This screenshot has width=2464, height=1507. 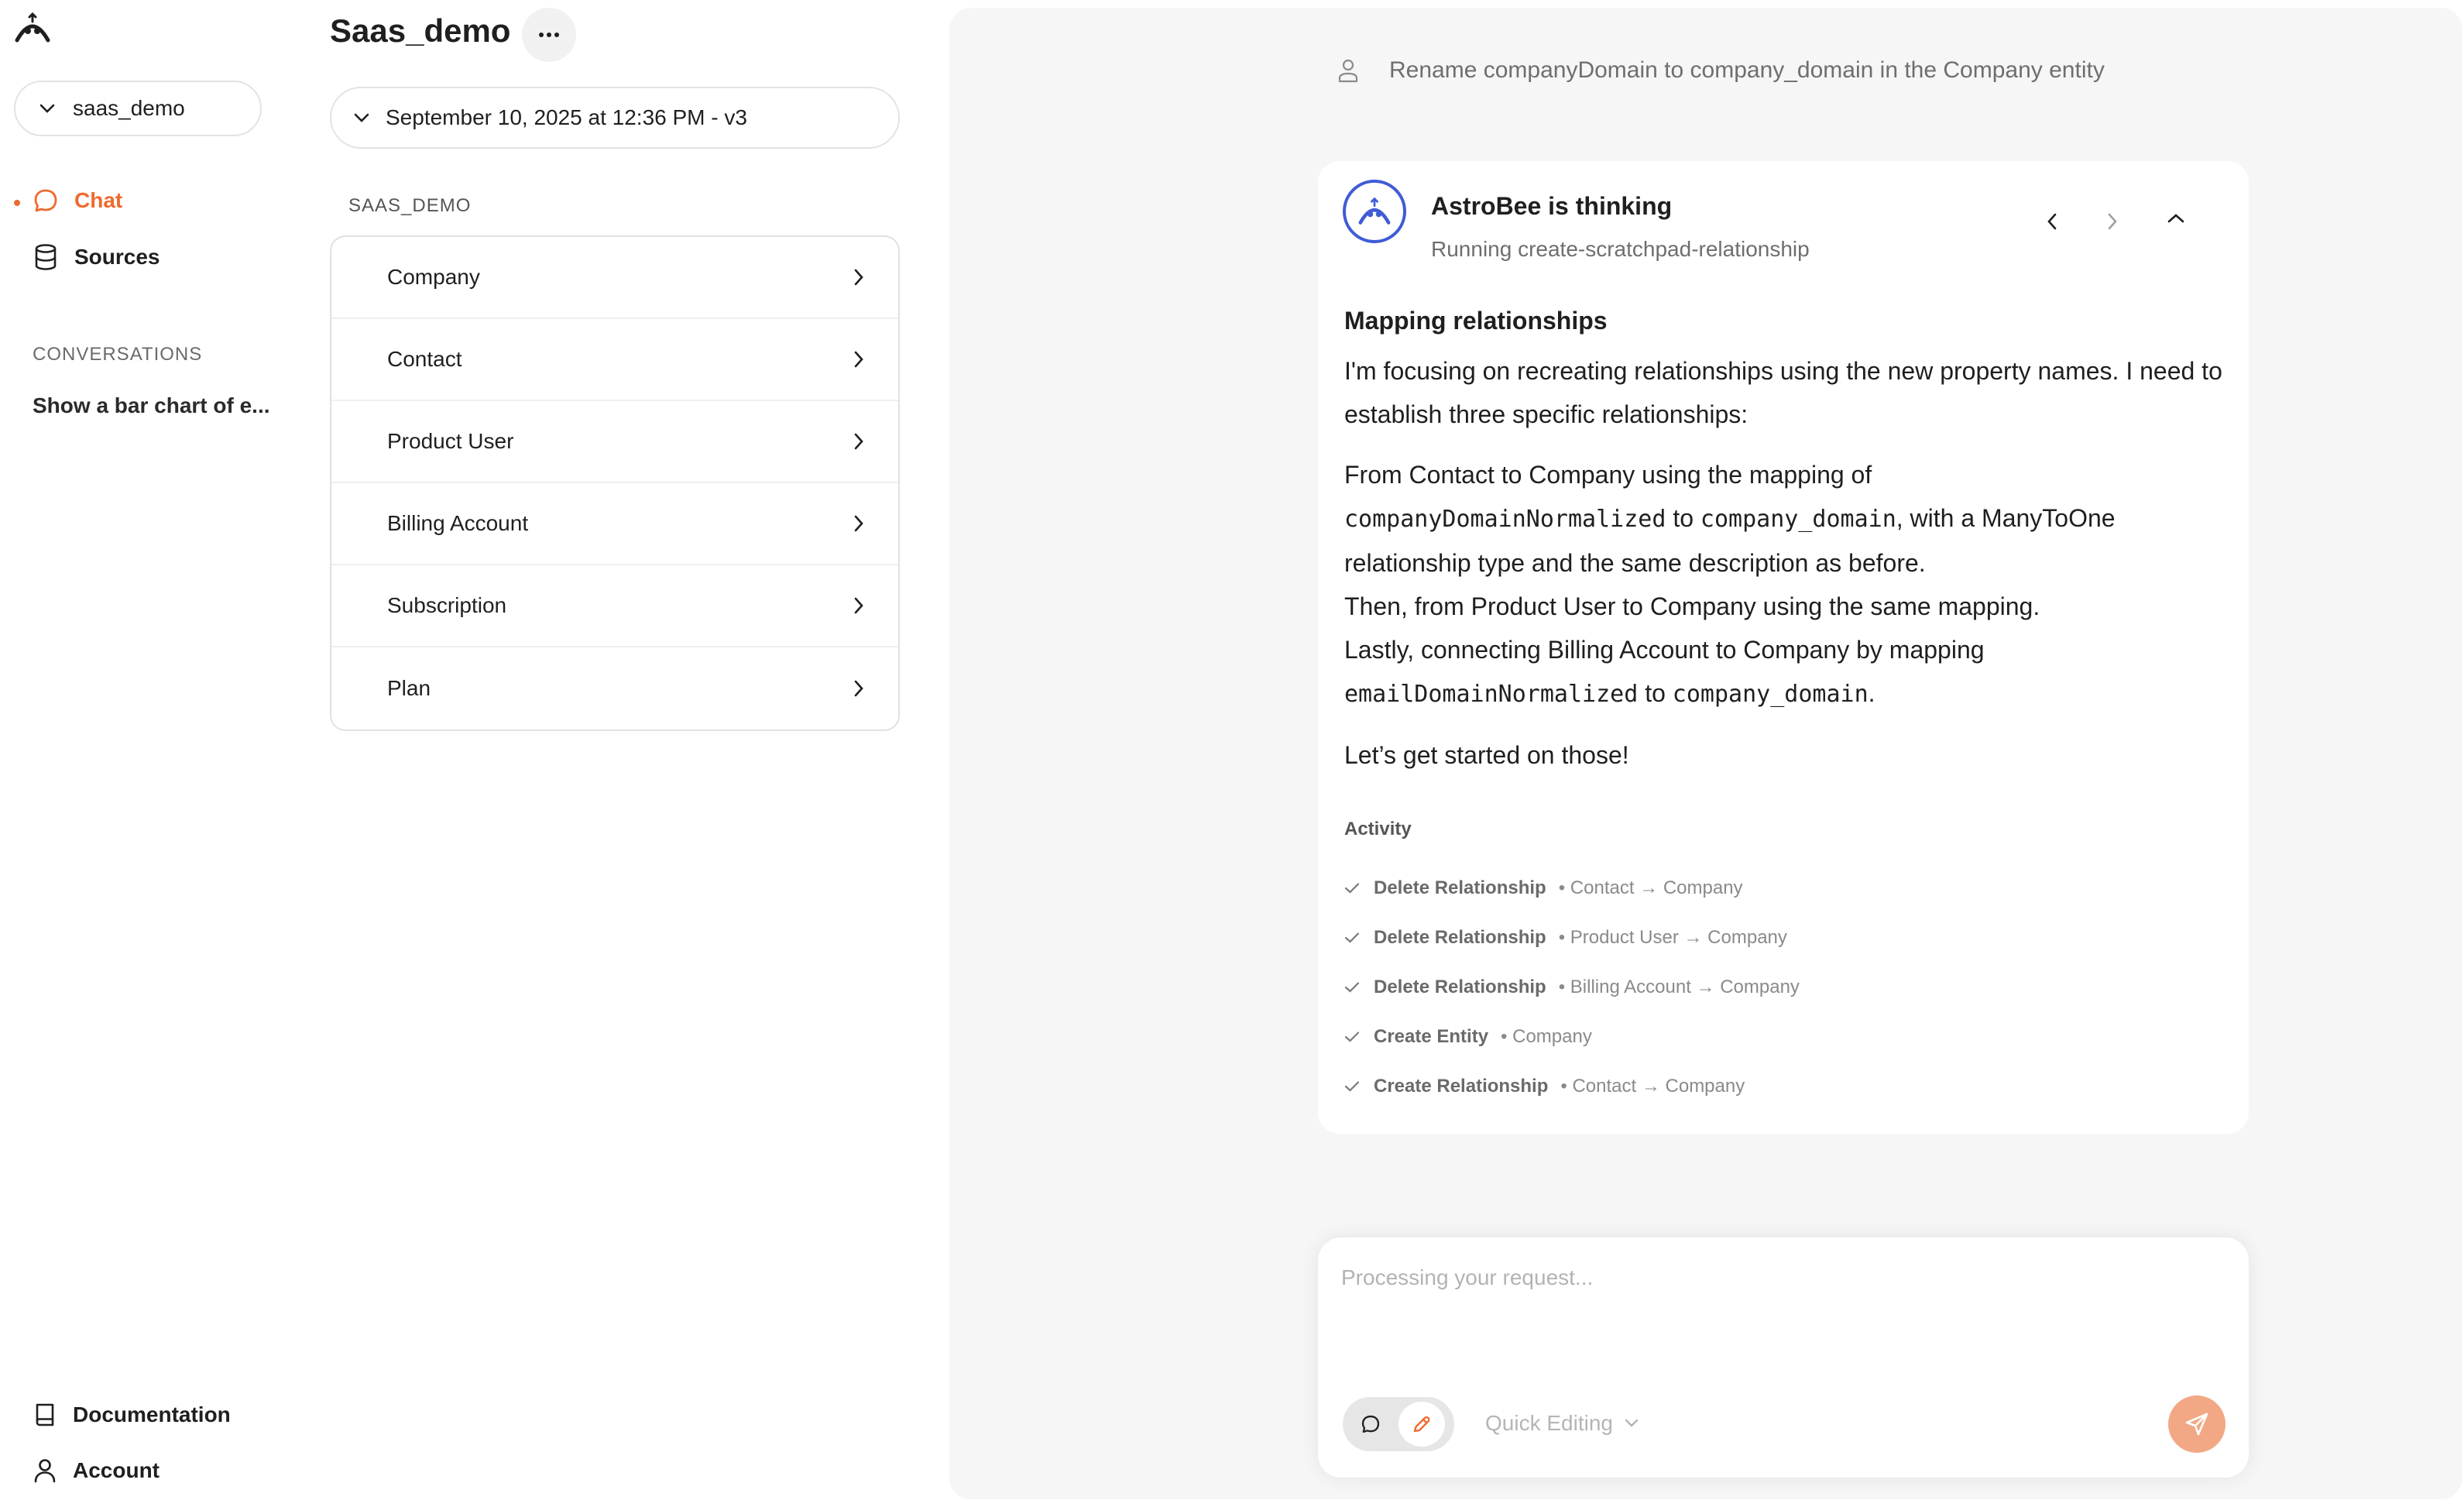 What do you see at coordinates (1374, 212) in the screenshot?
I see `astrobee-avatar-icon` at bounding box center [1374, 212].